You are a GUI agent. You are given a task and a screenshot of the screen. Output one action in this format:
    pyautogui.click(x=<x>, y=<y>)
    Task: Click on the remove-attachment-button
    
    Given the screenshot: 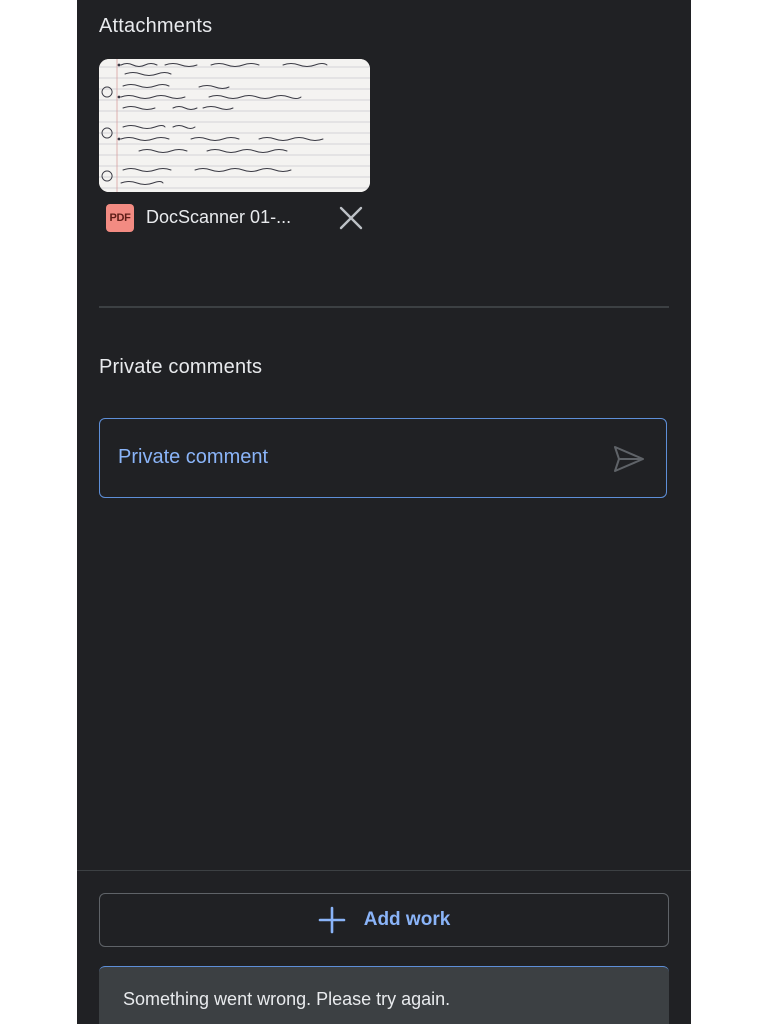 What is the action you would take?
    pyautogui.click(x=351, y=218)
    